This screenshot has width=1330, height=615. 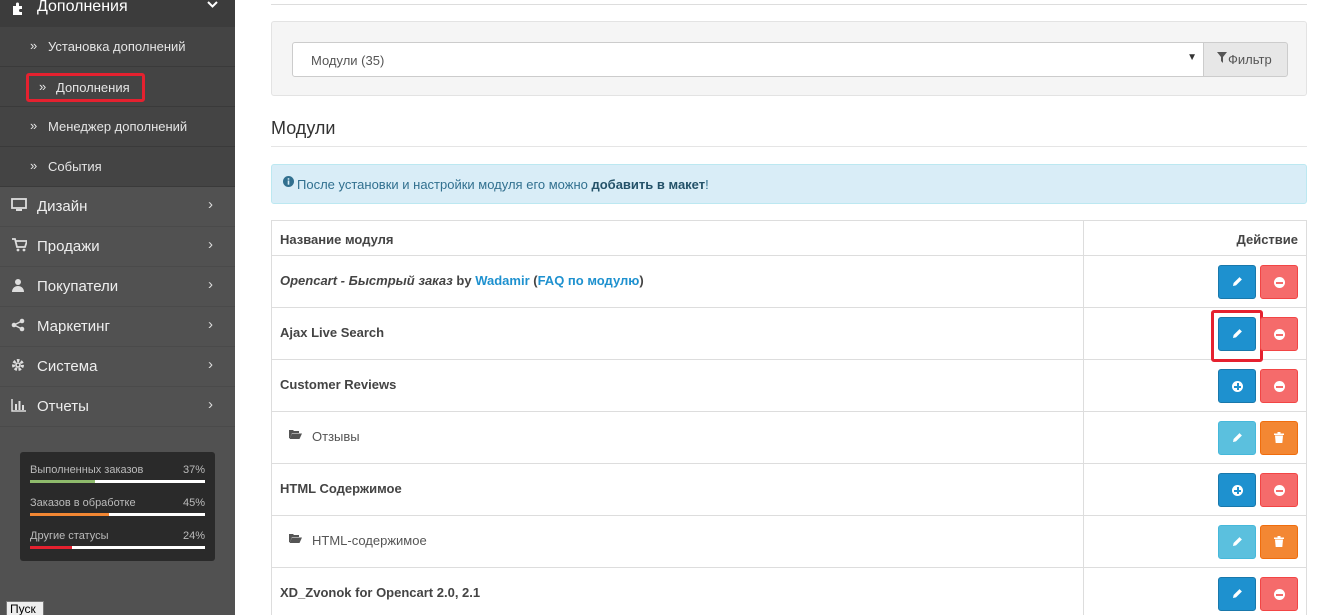 What do you see at coordinates (67, 366) in the screenshot?
I see `sidebar-item-label: Система` at bounding box center [67, 366].